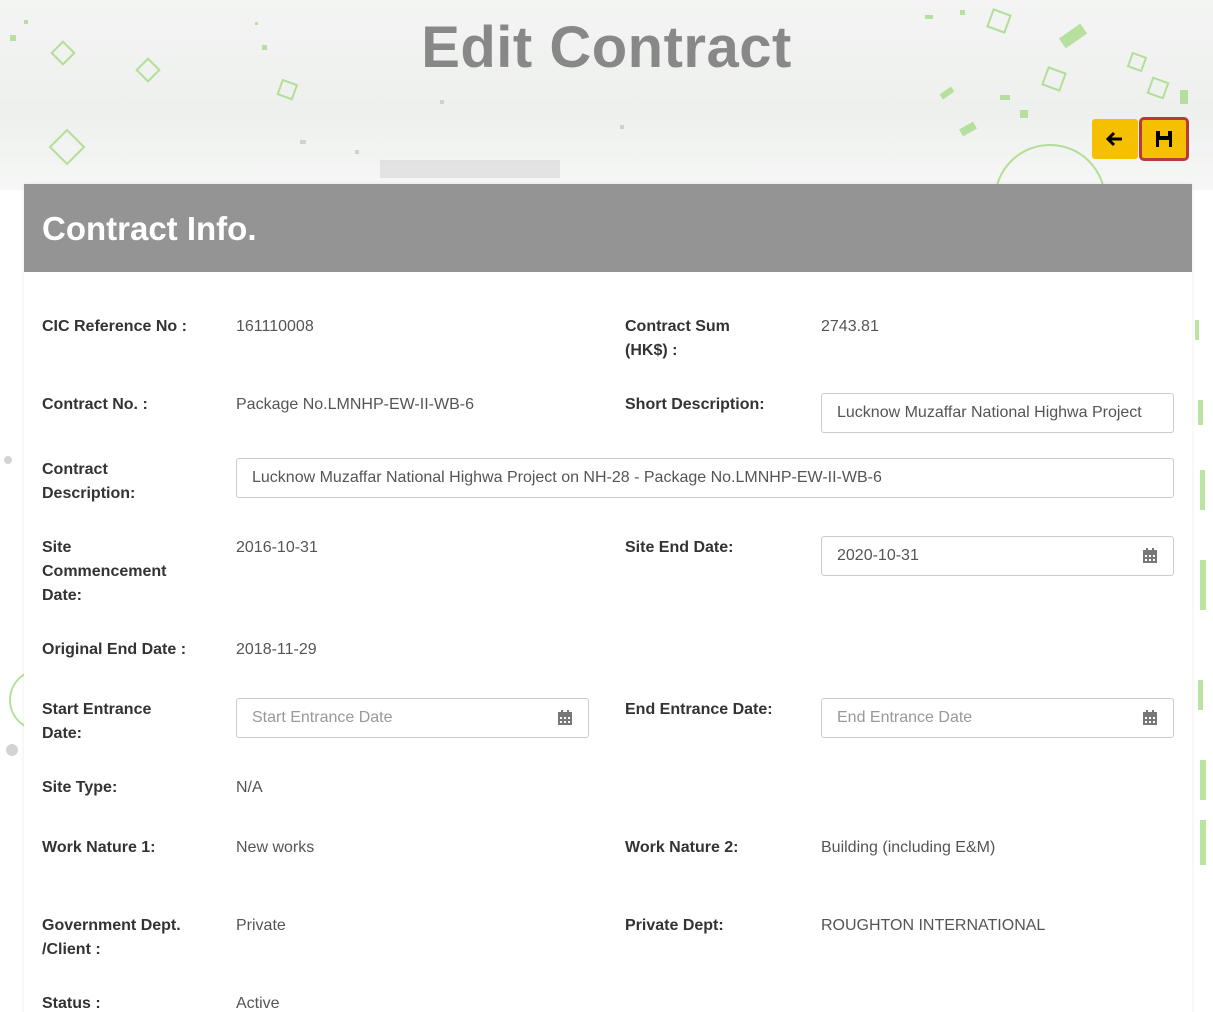  What do you see at coordinates (277, 547) in the screenshot?
I see `site-commencement-value: 2016-10-31` at bounding box center [277, 547].